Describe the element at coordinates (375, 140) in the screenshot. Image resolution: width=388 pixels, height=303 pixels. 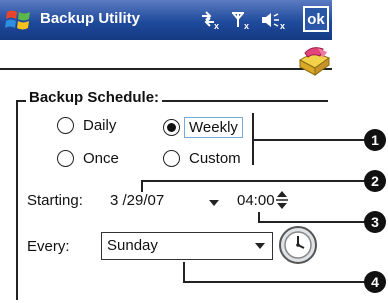
I see `callout-badge-1: 1` at that location.